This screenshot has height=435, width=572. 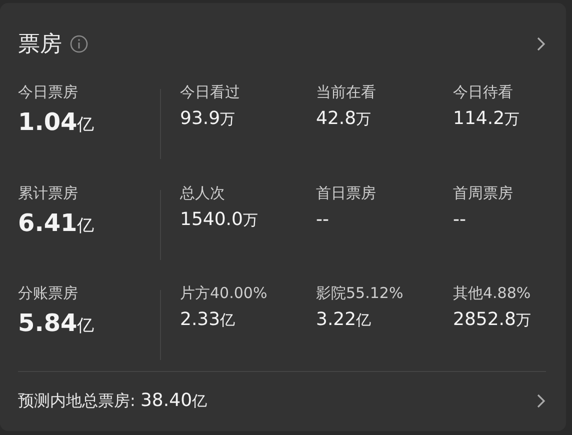 What do you see at coordinates (360, 294) in the screenshot?
I see `stat-label: 影院55.12%` at bounding box center [360, 294].